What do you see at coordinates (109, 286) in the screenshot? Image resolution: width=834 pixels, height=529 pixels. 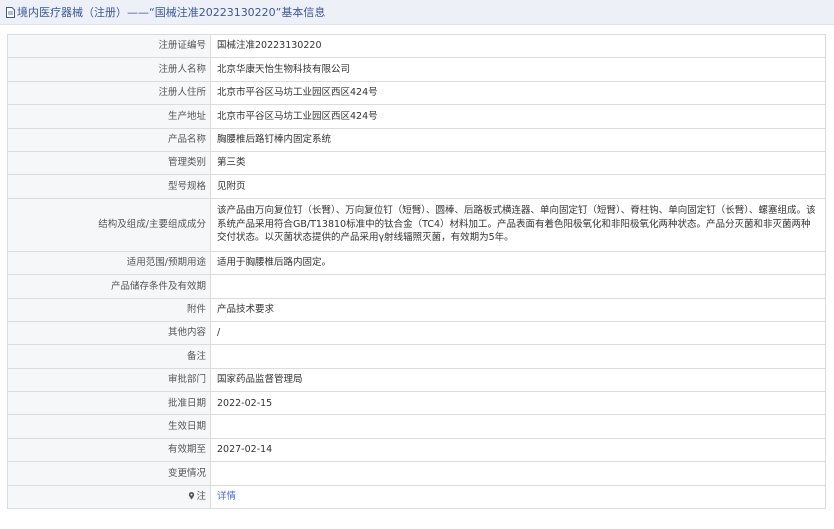 I see `row-label: 产品储存条件及有效期` at bounding box center [109, 286].